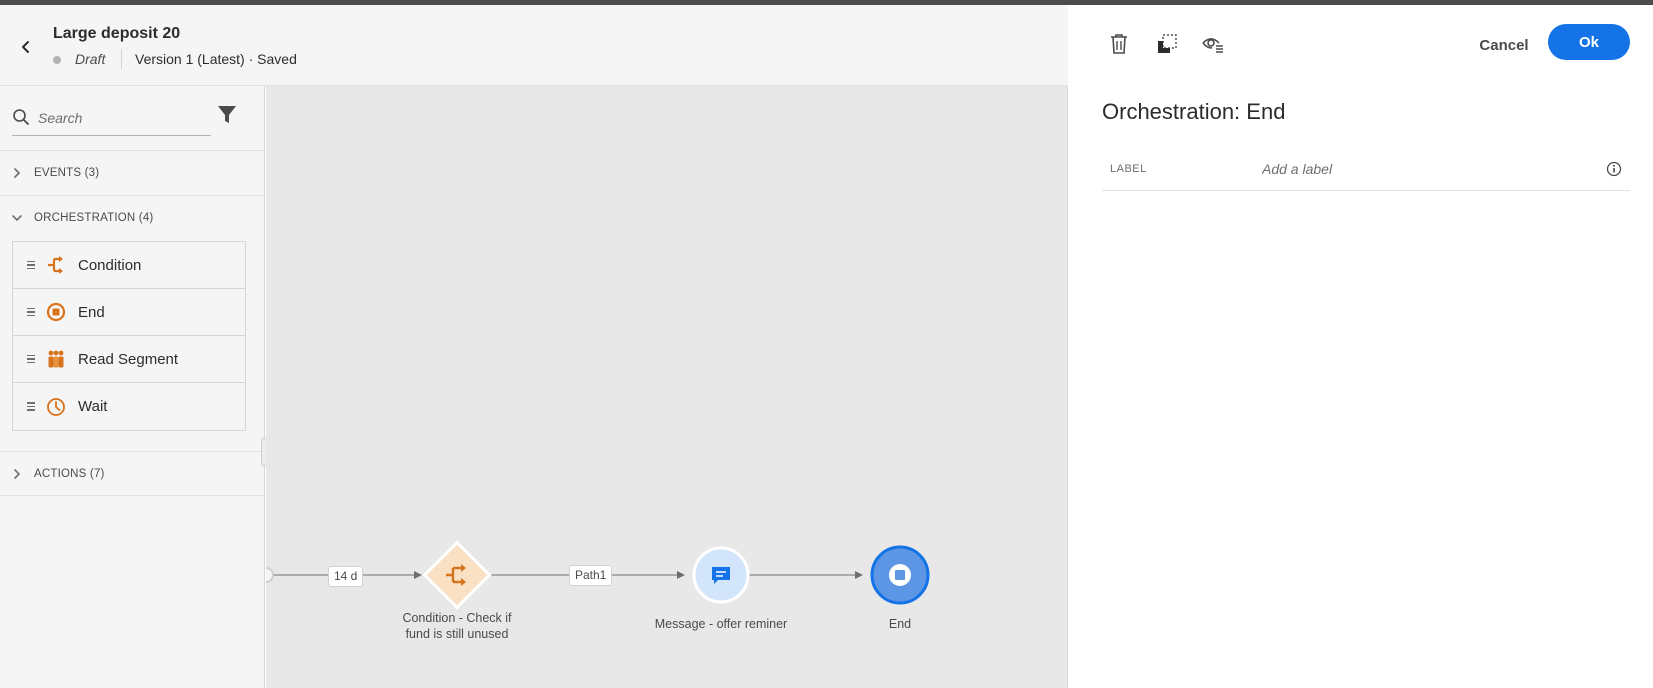 The width and height of the screenshot is (1653, 688). Describe the element at coordinates (1589, 42) in the screenshot. I see `ok-button: Ok` at that location.